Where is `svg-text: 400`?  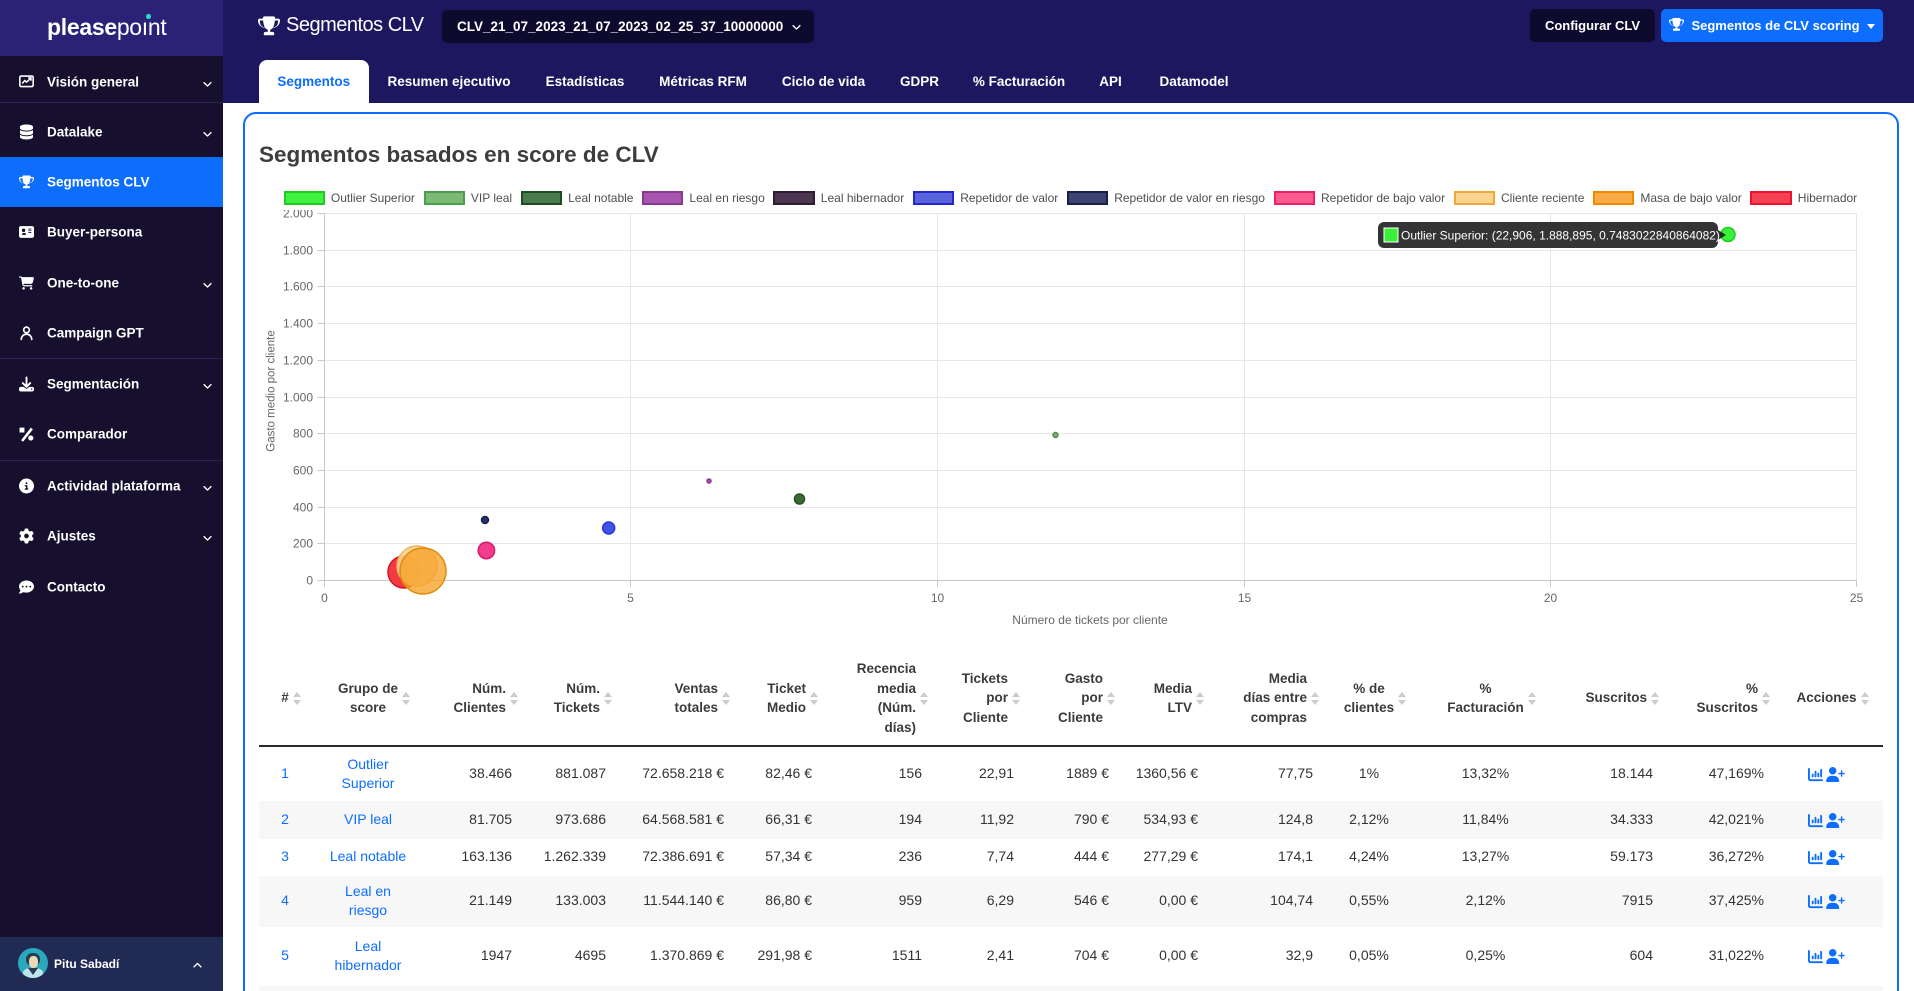 svg-text: 400 is located at coordinates (303, 508).